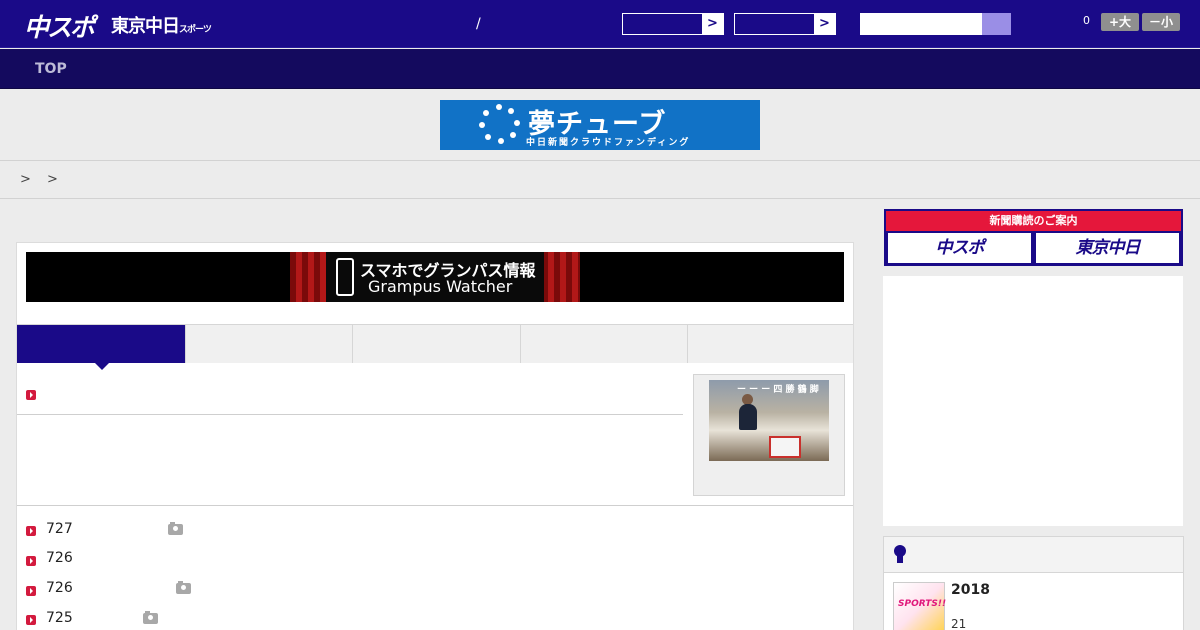 The image size is (1200, 630). I want to click on ranking-thumbnail-text: SPORTS!!, so click(922, 604).